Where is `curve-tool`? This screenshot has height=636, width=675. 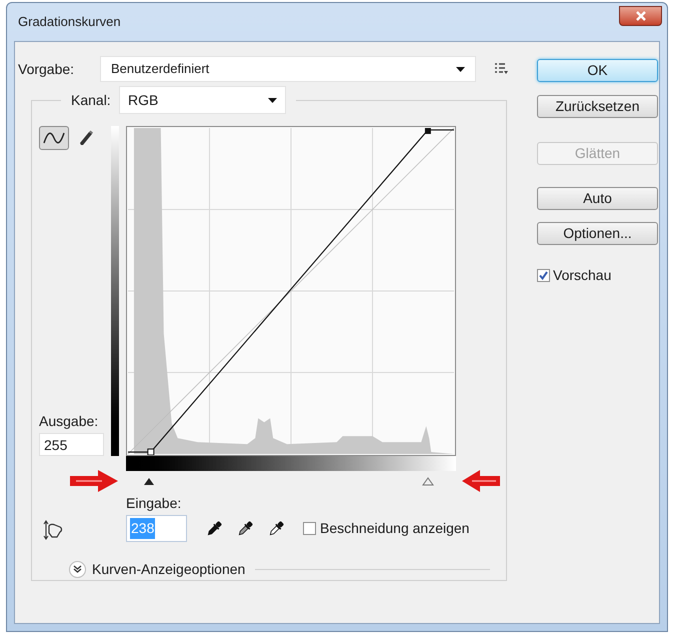 curve-tool is located at coordinates (54, 138).